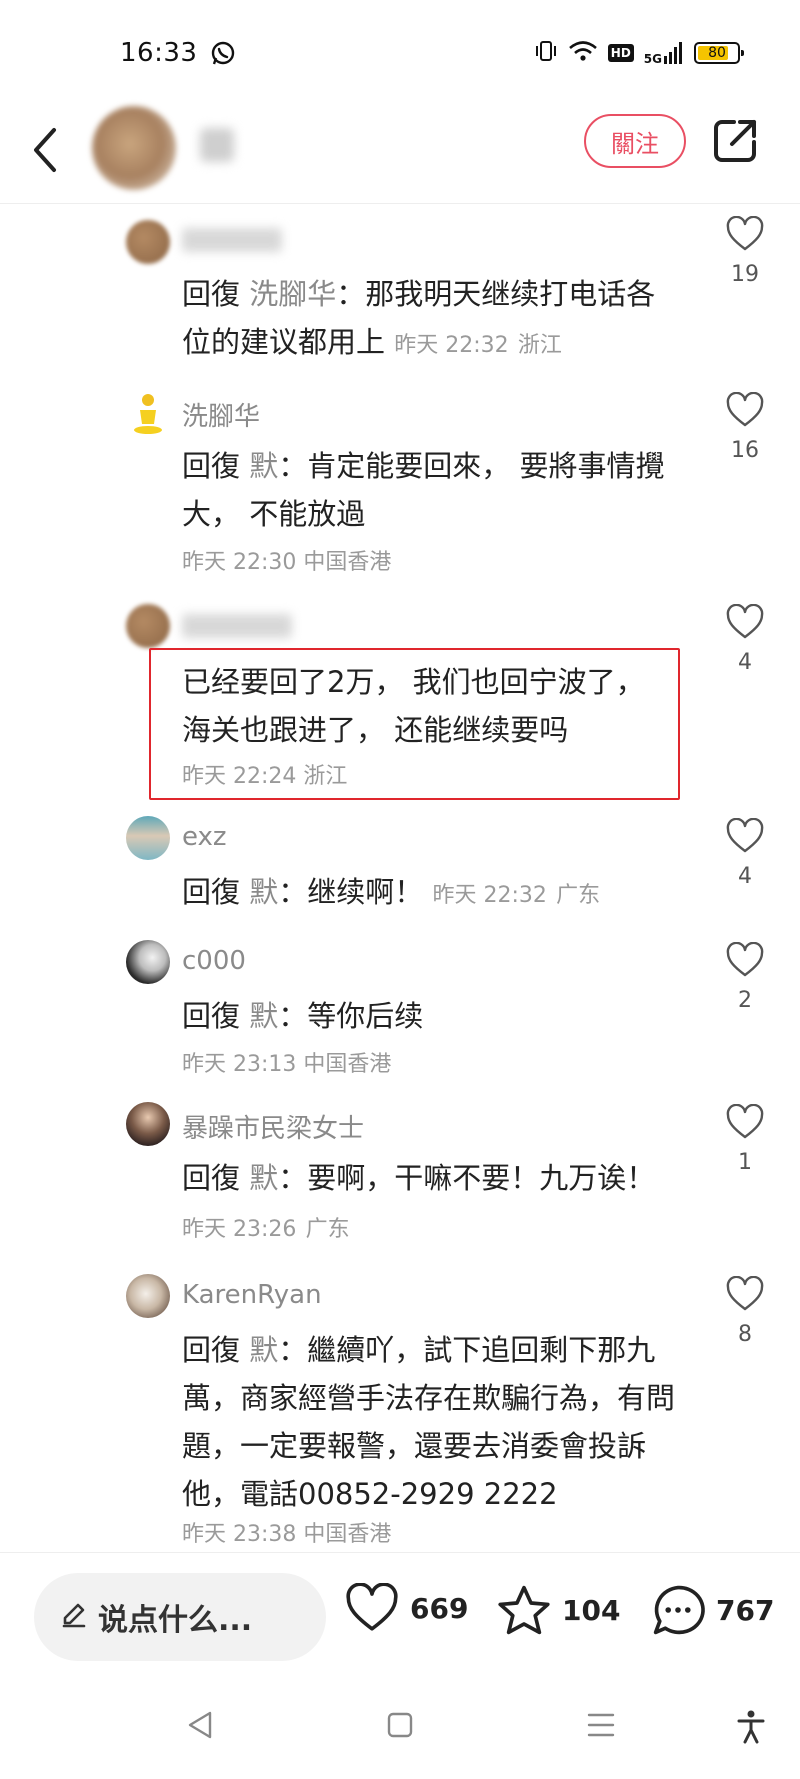  Describe the element at coordinates (48, 150) in the screenshot. I see `back-icon` at that location.